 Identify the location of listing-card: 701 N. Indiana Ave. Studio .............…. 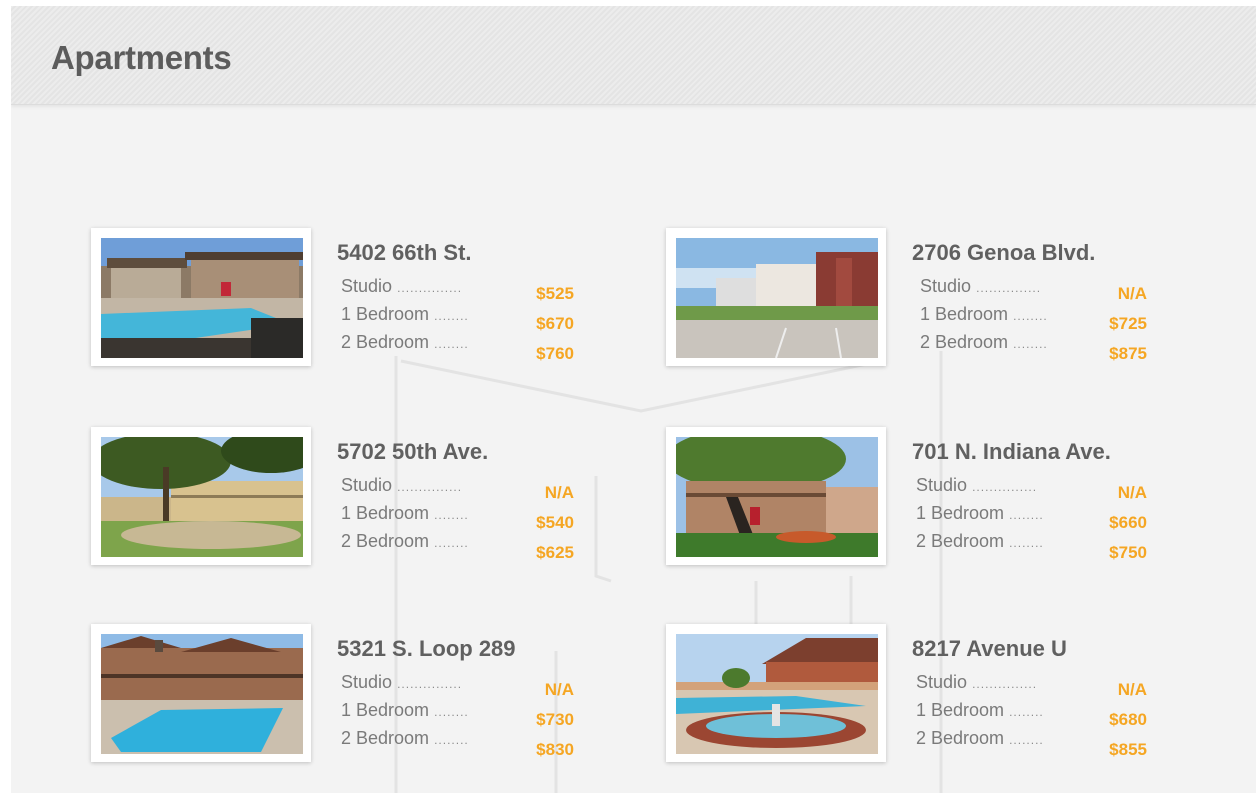
(926, 497).